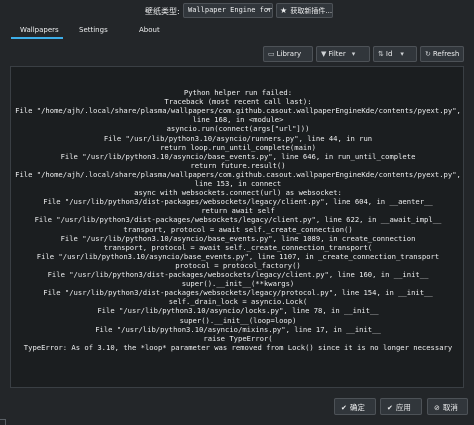  Describe the element at coordinates (238, 338) in the screenshot. I see `error-line: raise TypeError(` at that location.